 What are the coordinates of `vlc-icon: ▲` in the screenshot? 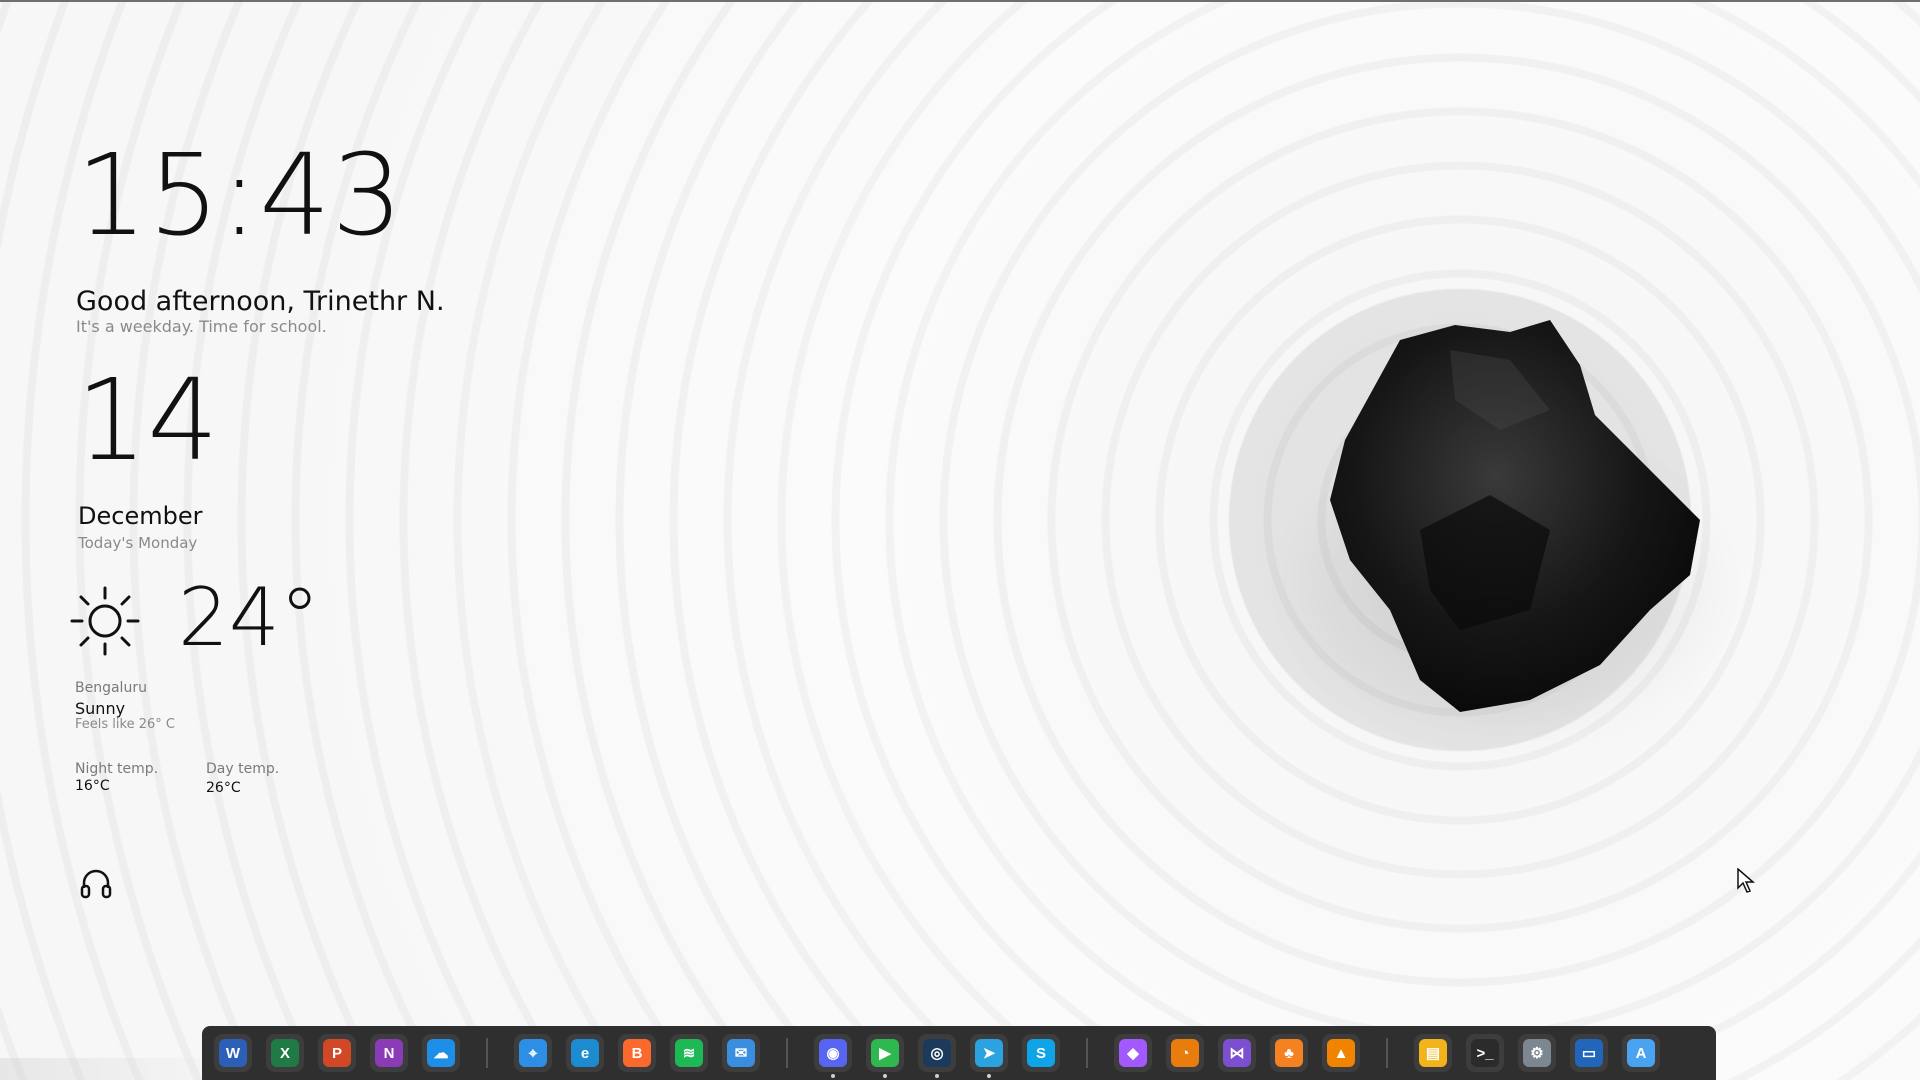 It's located at (1341, 1053).